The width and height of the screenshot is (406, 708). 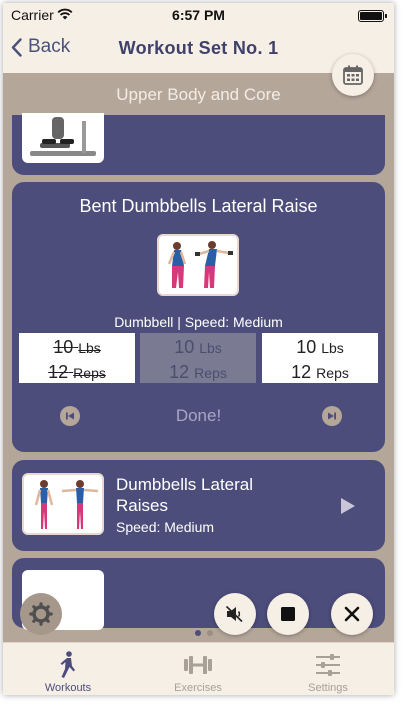 I want to click on close-button, so click(x=352, y=614).